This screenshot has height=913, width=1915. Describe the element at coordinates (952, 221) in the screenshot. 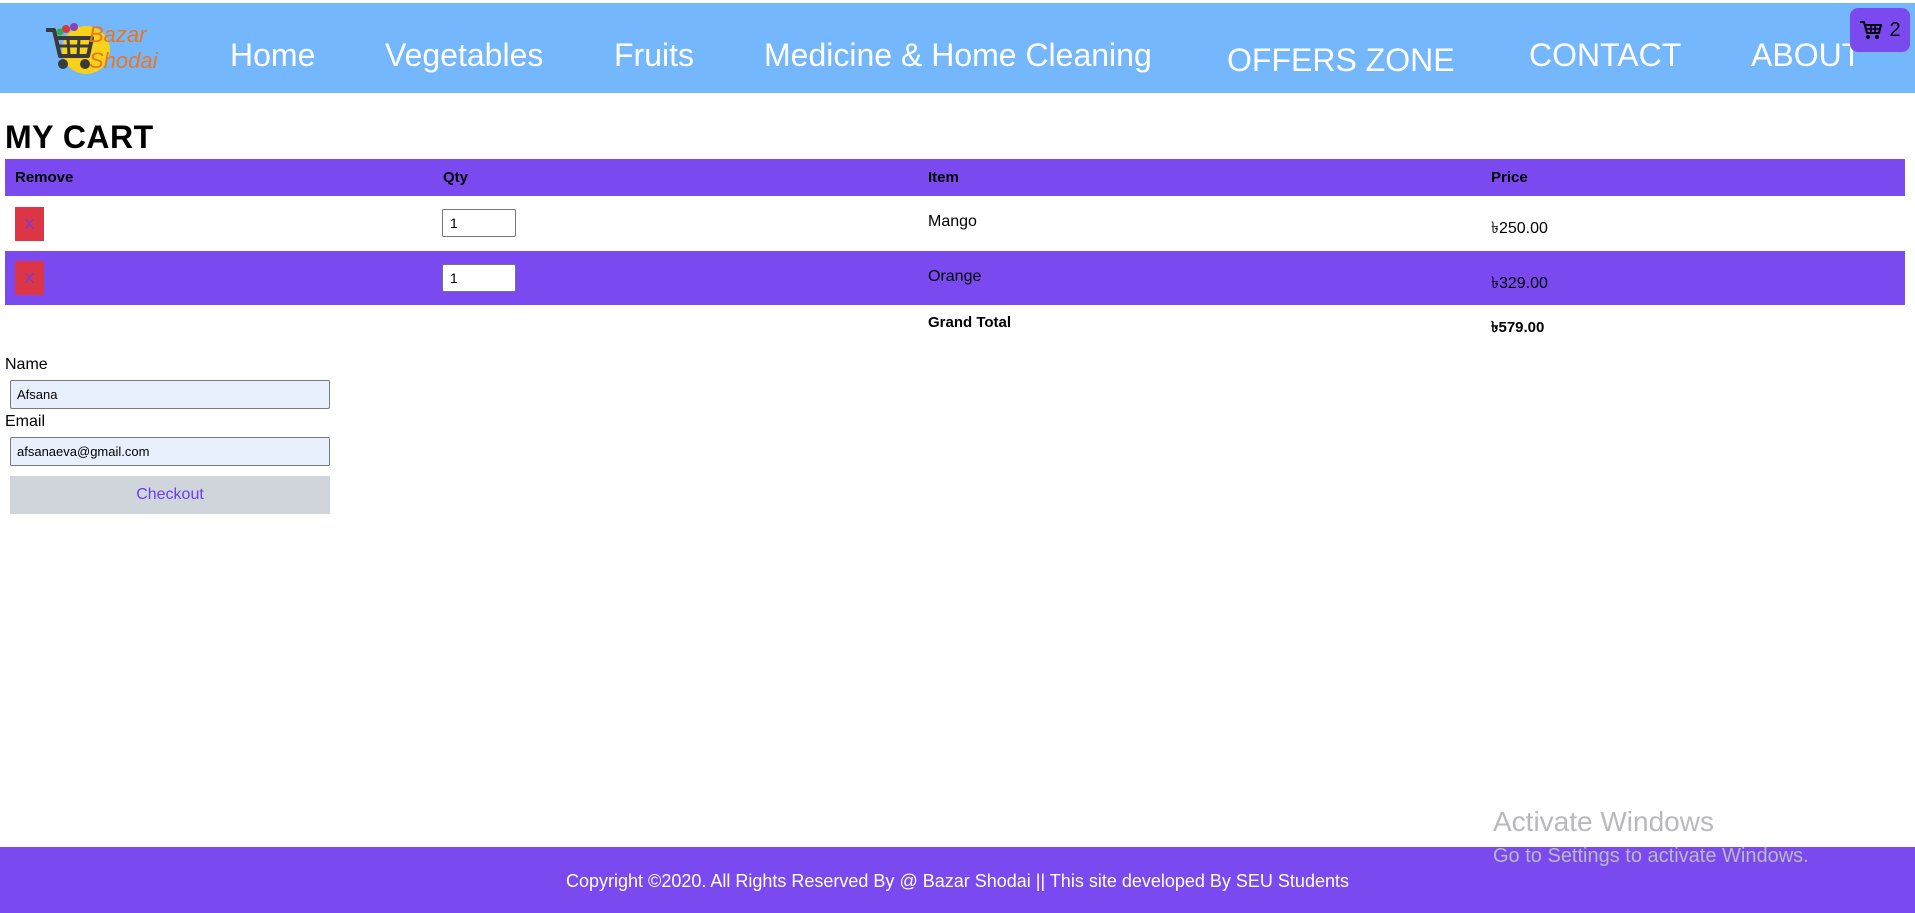

I see `item-name: Mango` at that location.